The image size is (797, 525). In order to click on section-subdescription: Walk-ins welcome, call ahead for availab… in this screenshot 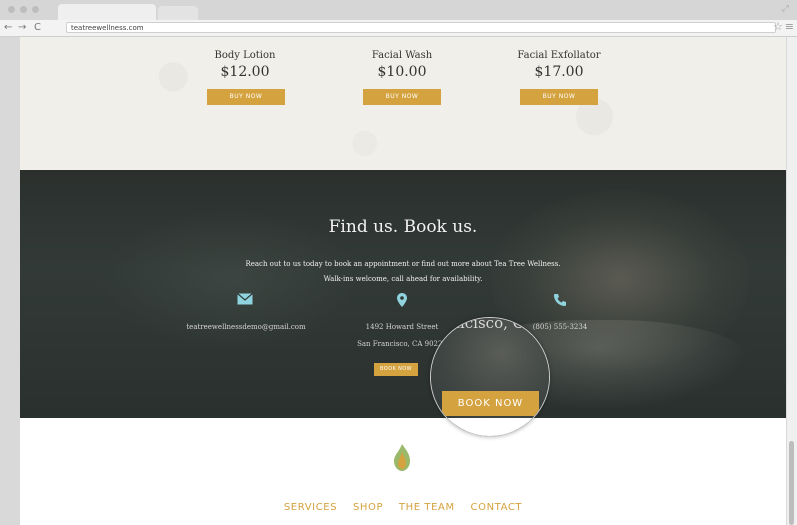, I will do `click(403, 279)`.